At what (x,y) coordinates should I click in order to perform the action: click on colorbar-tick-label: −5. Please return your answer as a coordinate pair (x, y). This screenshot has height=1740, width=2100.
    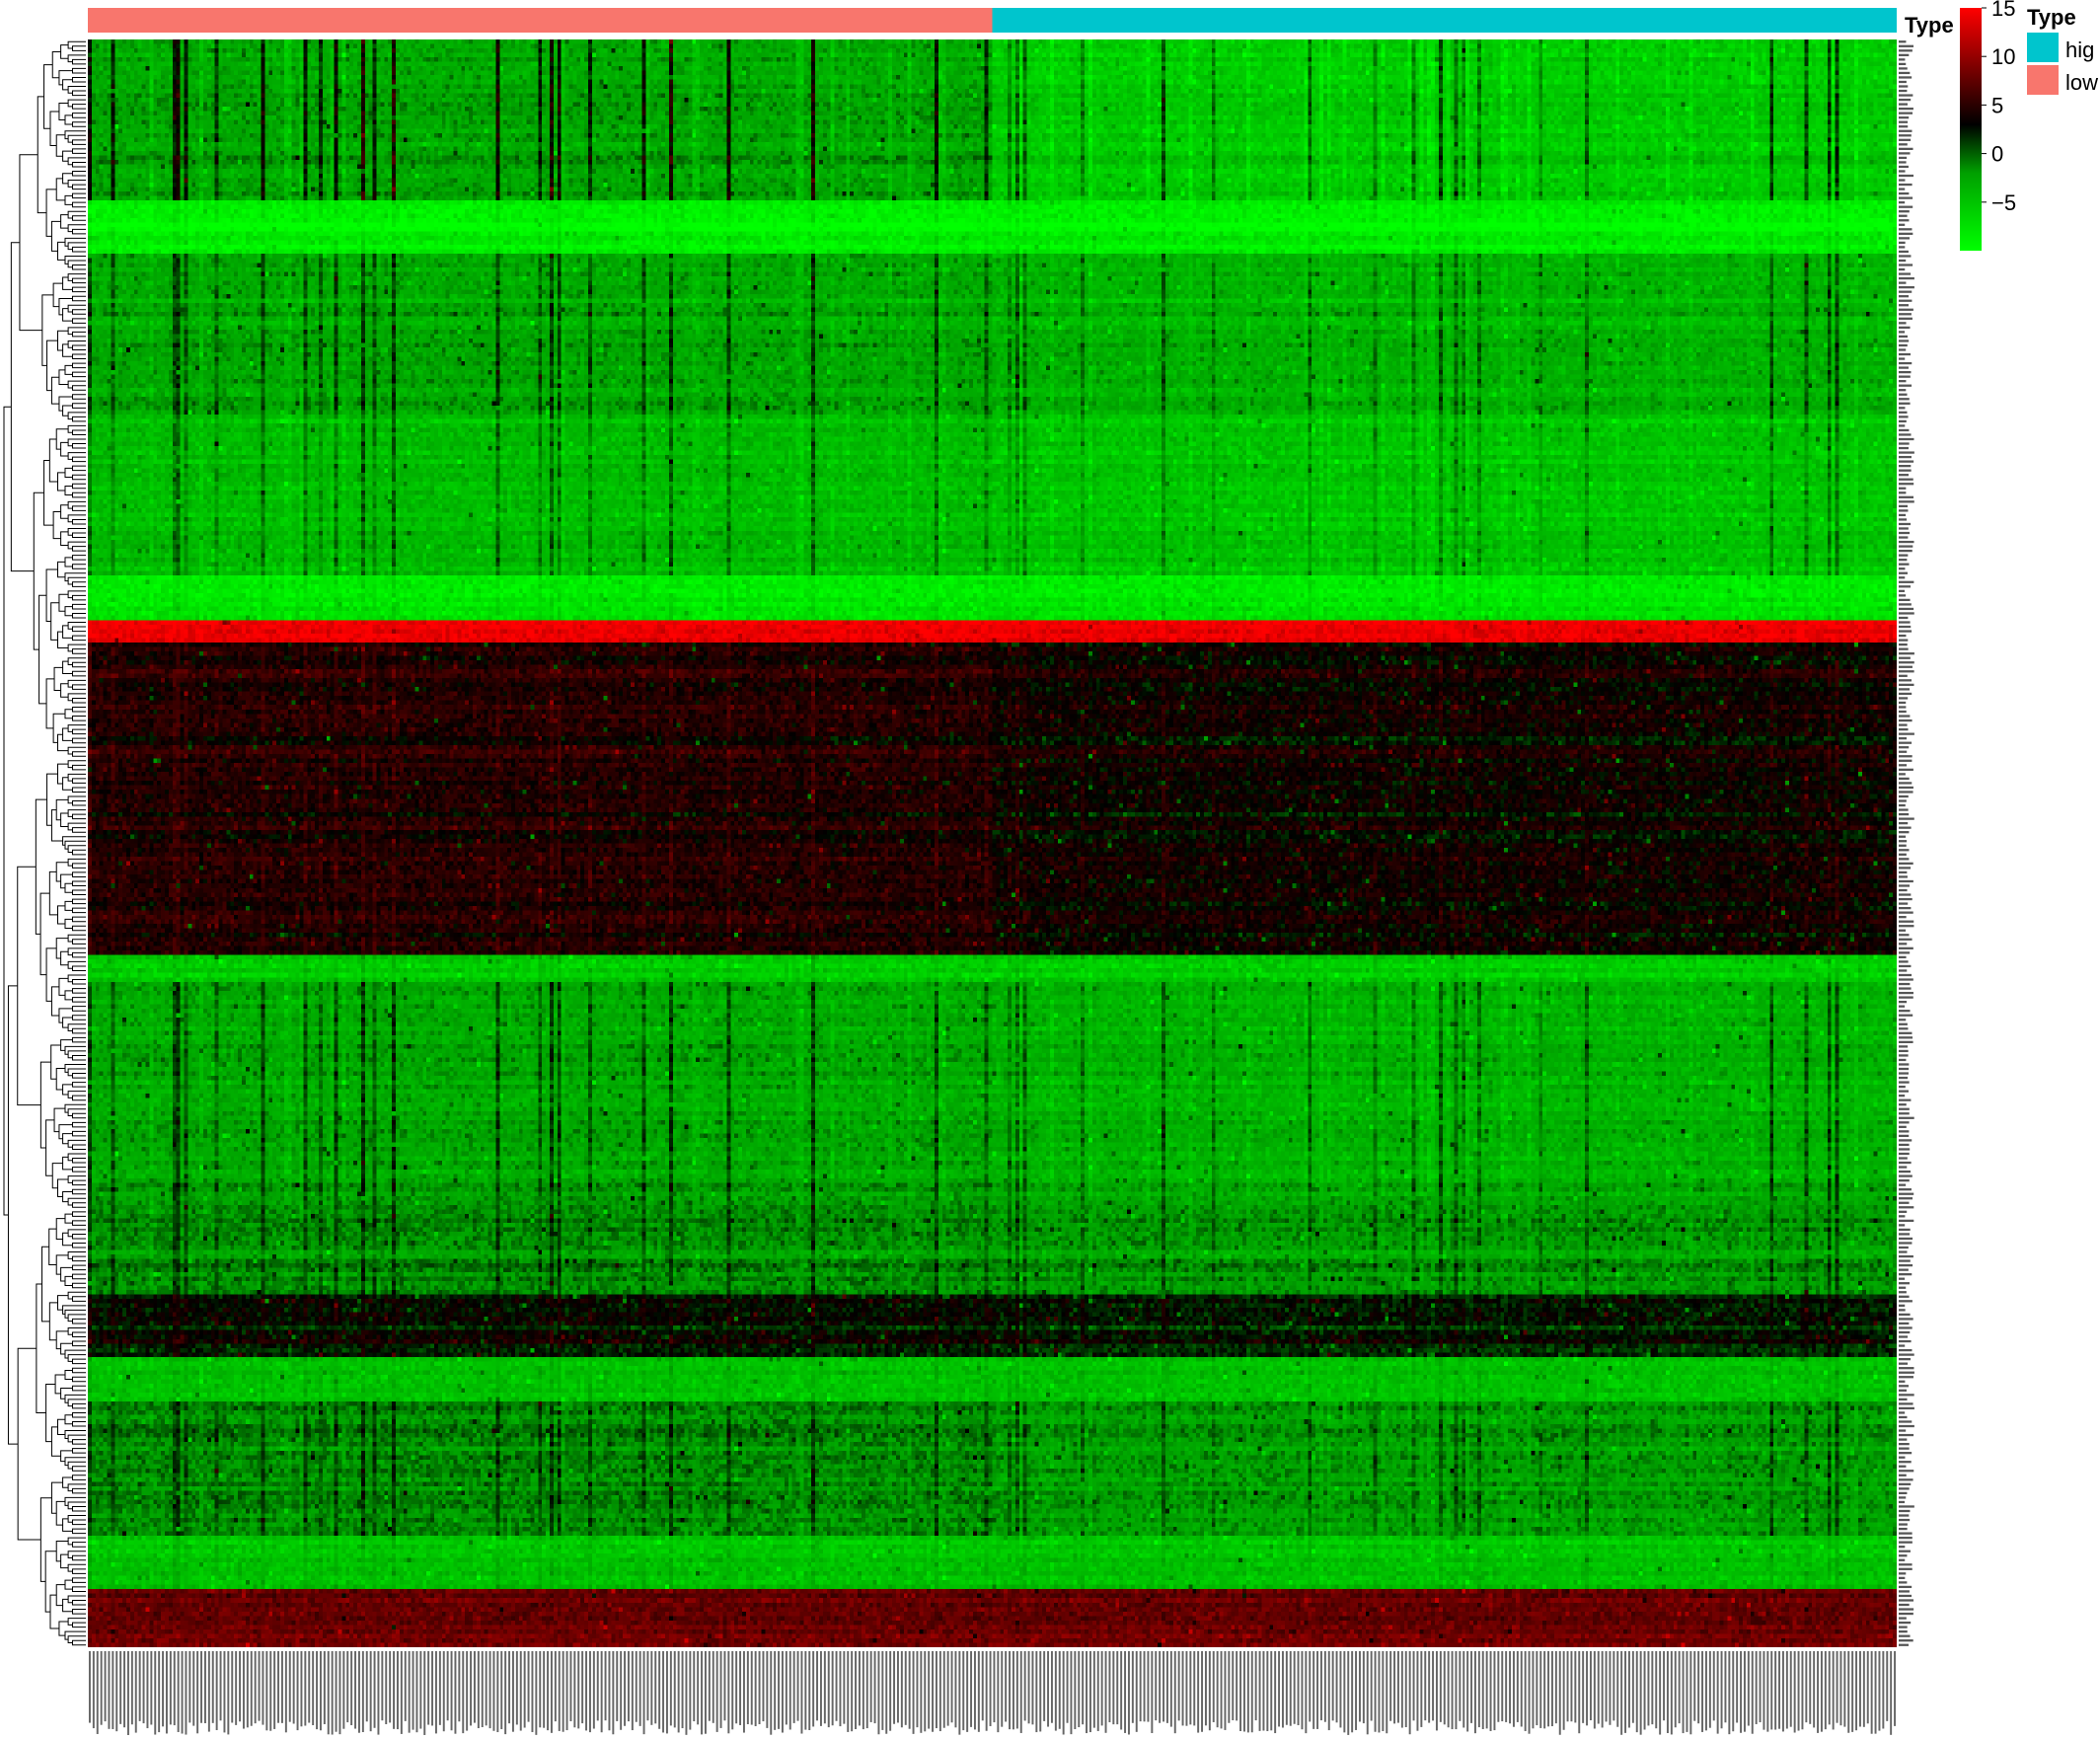
    Looking at the image, I should click on (2004, 202).